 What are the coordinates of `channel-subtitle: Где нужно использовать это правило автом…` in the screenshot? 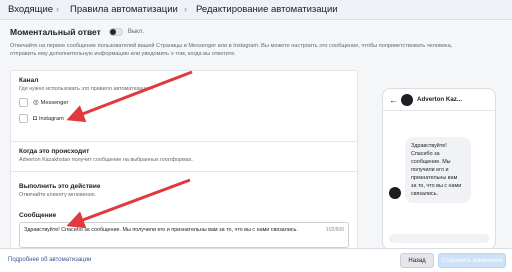 It's located at (87, 89).